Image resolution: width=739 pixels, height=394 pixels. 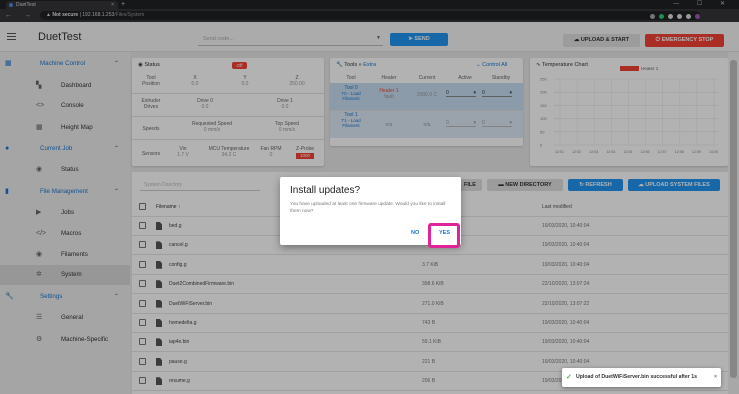 I want to click on checkmark-icon: ✓, so click(x=569, y=377).